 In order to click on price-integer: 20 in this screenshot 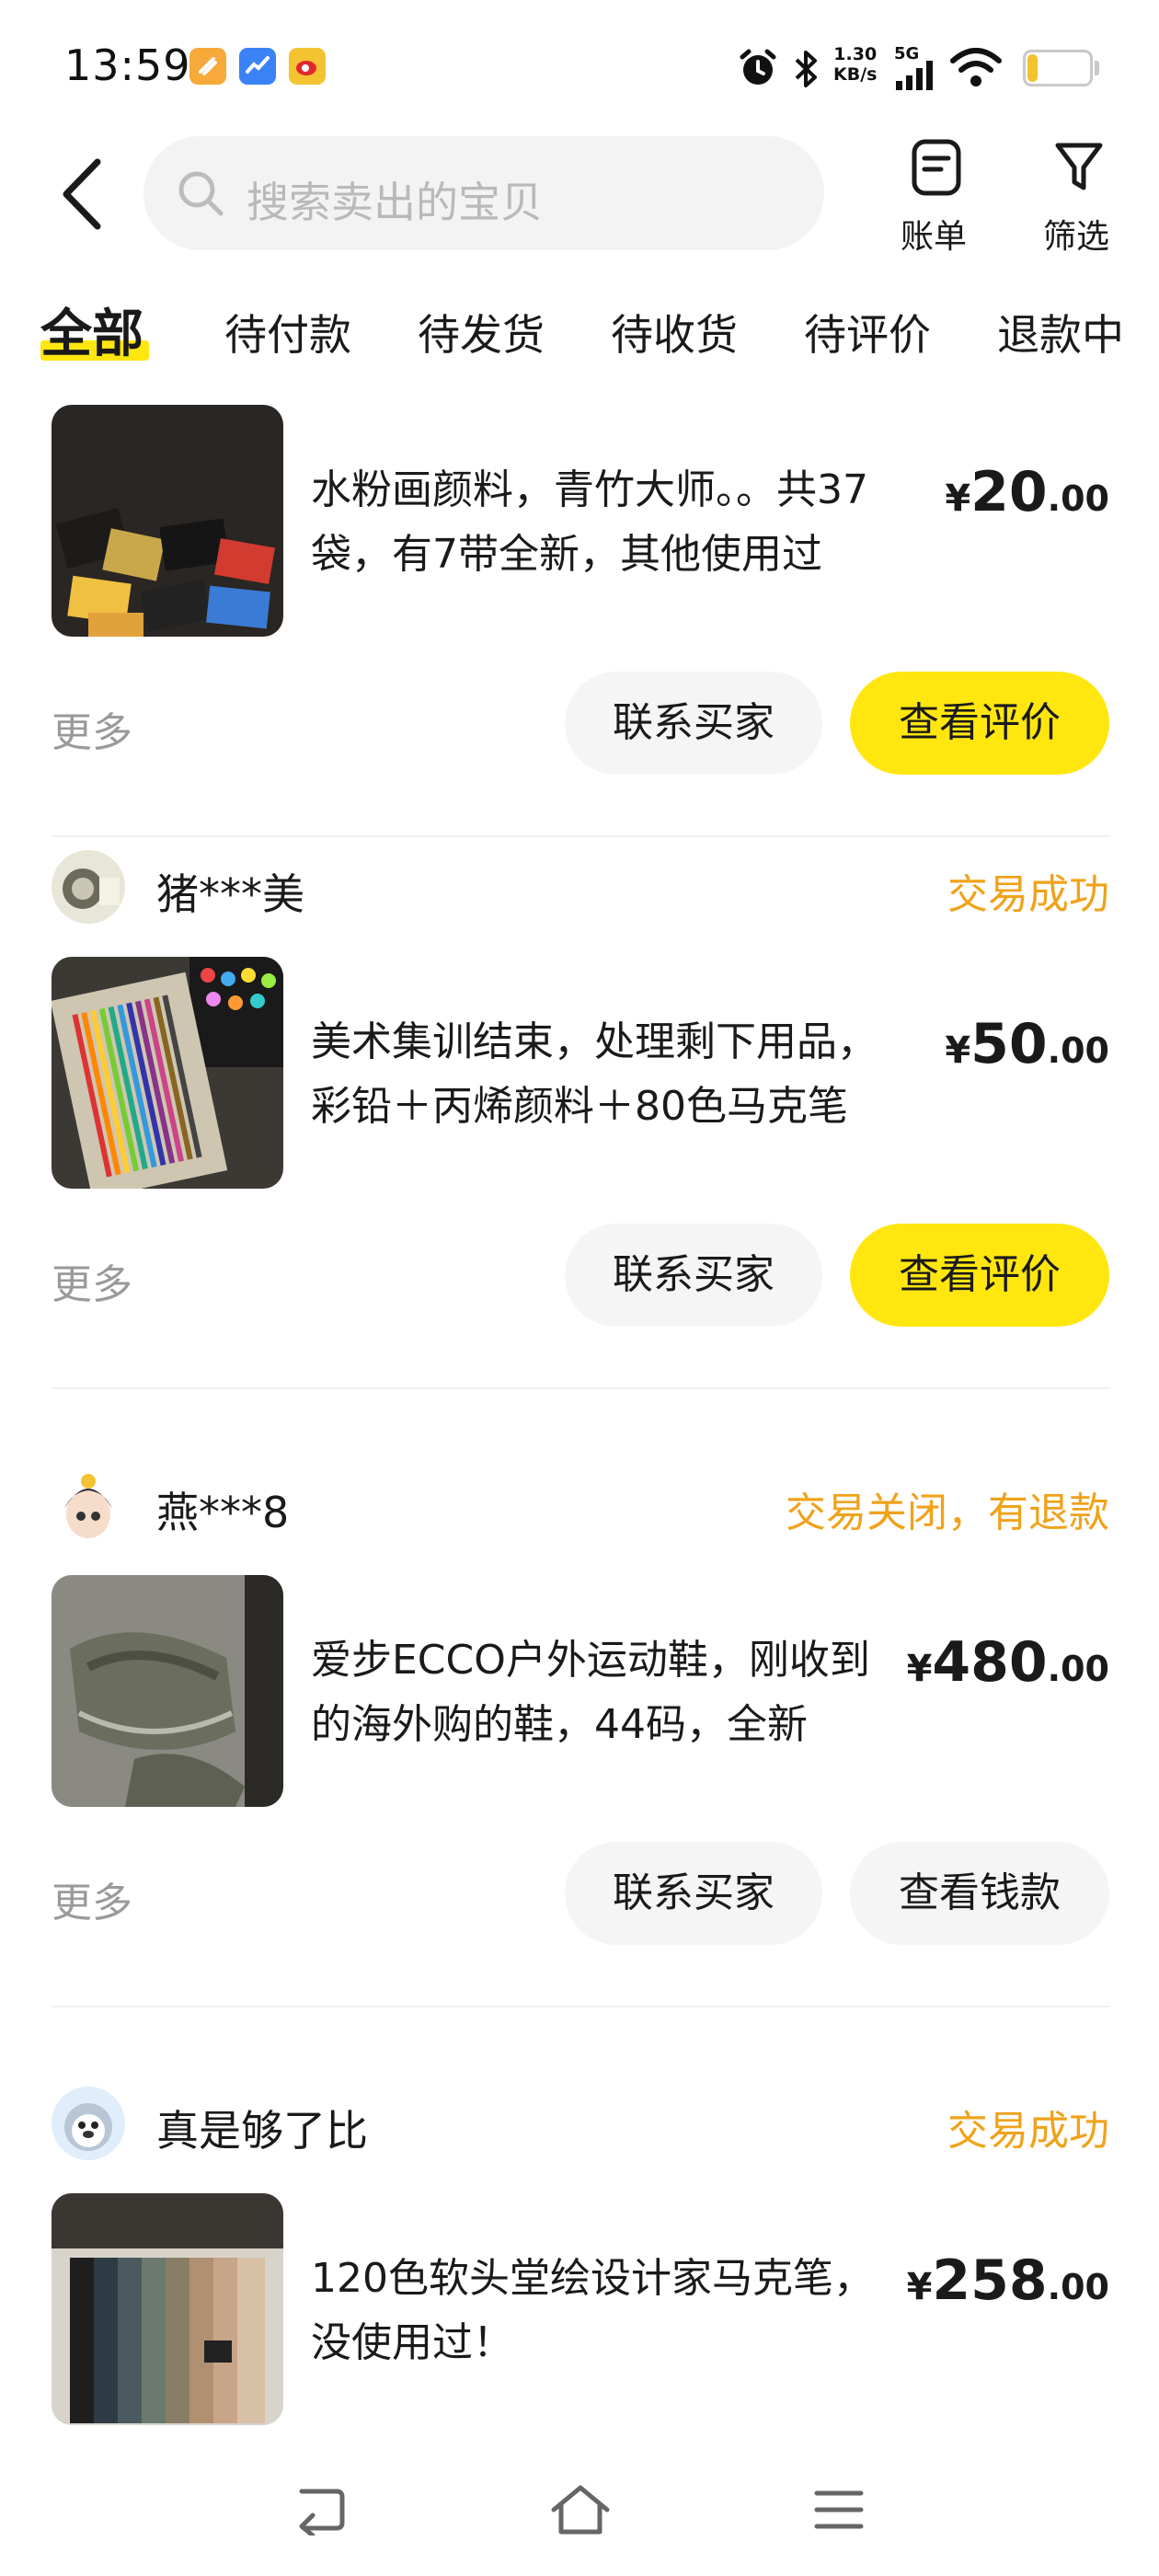, I will do `click(1009, 492)`.